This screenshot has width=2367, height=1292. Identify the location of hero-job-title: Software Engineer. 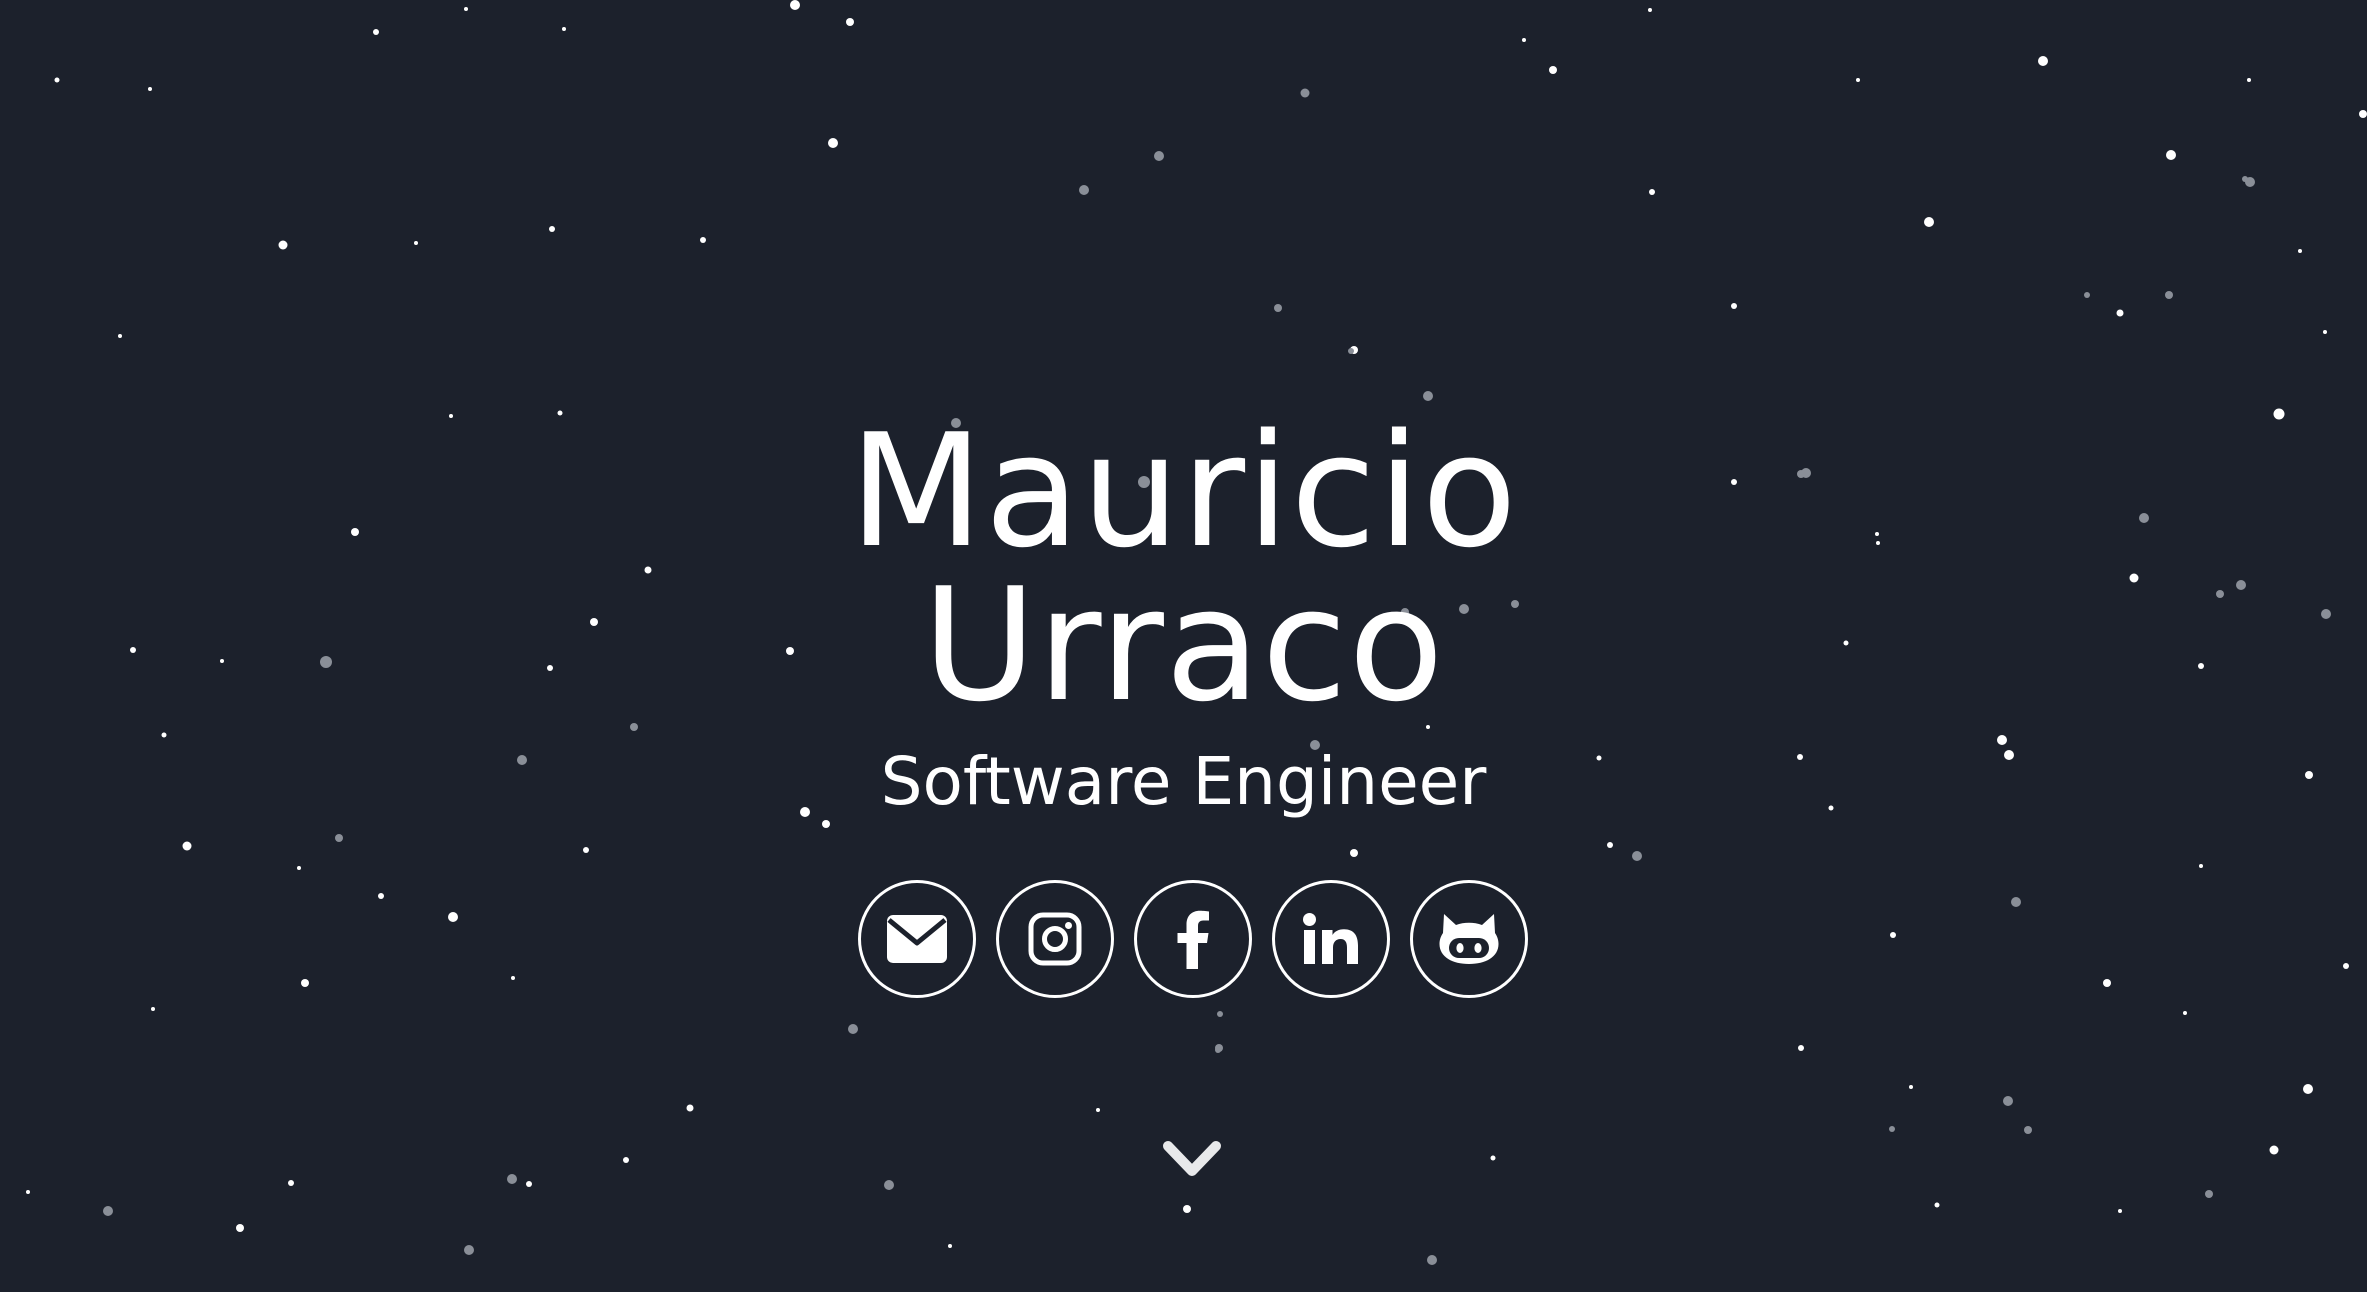
(1183, 781).